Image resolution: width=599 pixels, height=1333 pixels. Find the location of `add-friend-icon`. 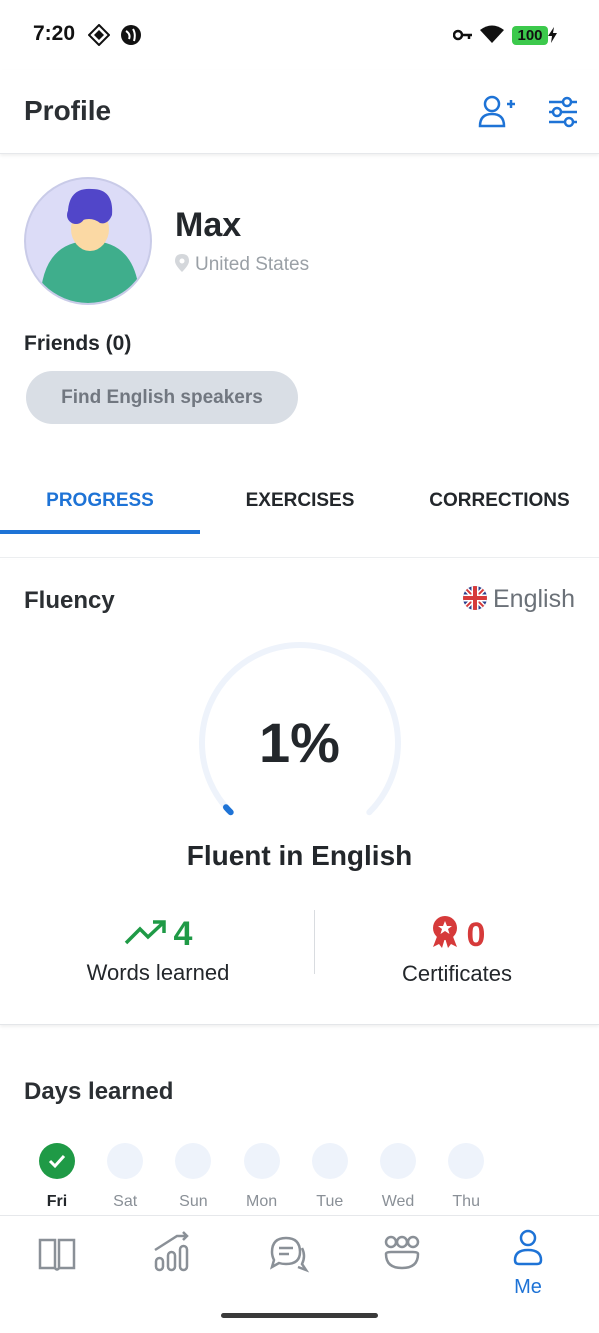

add-friend-icon is located at coordinates (496, 111).